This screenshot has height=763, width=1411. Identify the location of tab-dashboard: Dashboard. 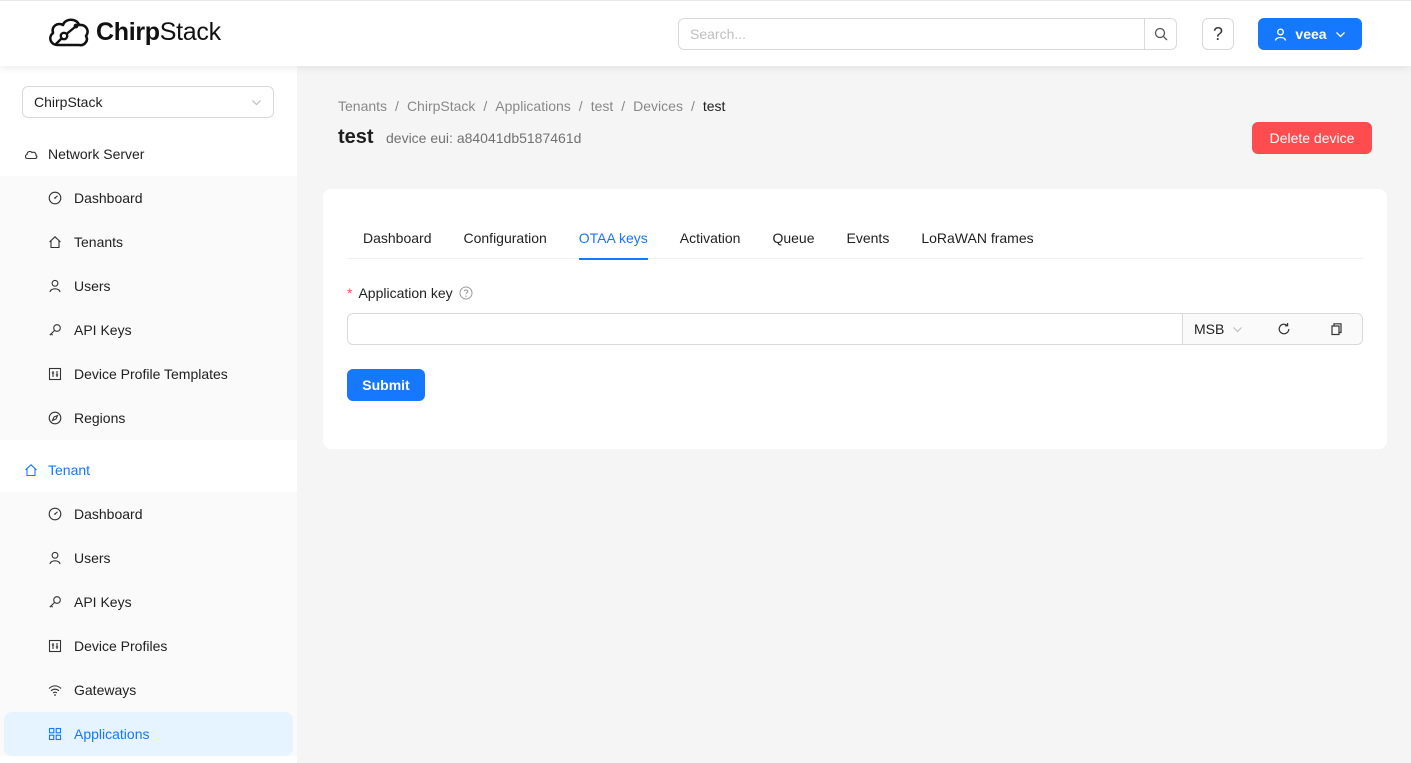
(397, 238).